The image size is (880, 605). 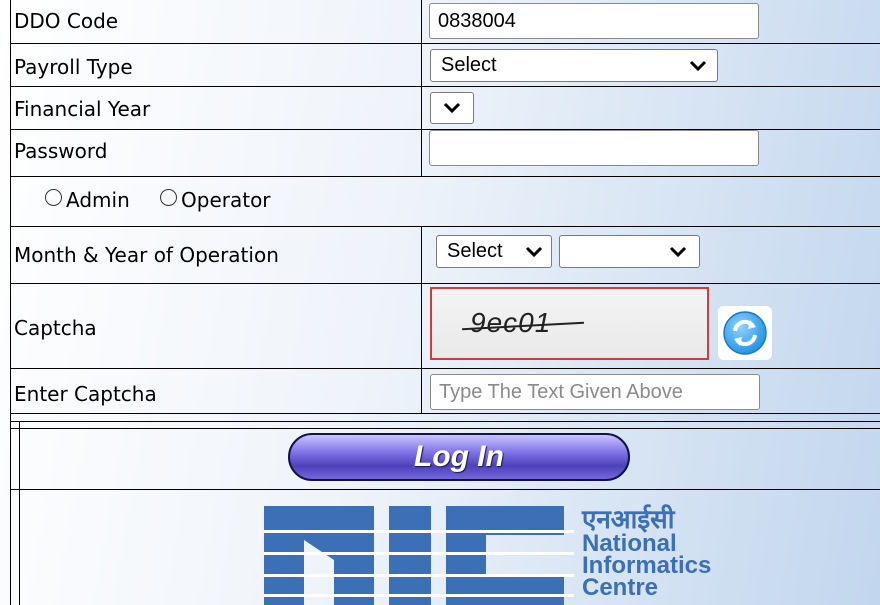 I want to click on nic-hindi-text: एनआईसी, so click(x=628, y=519).